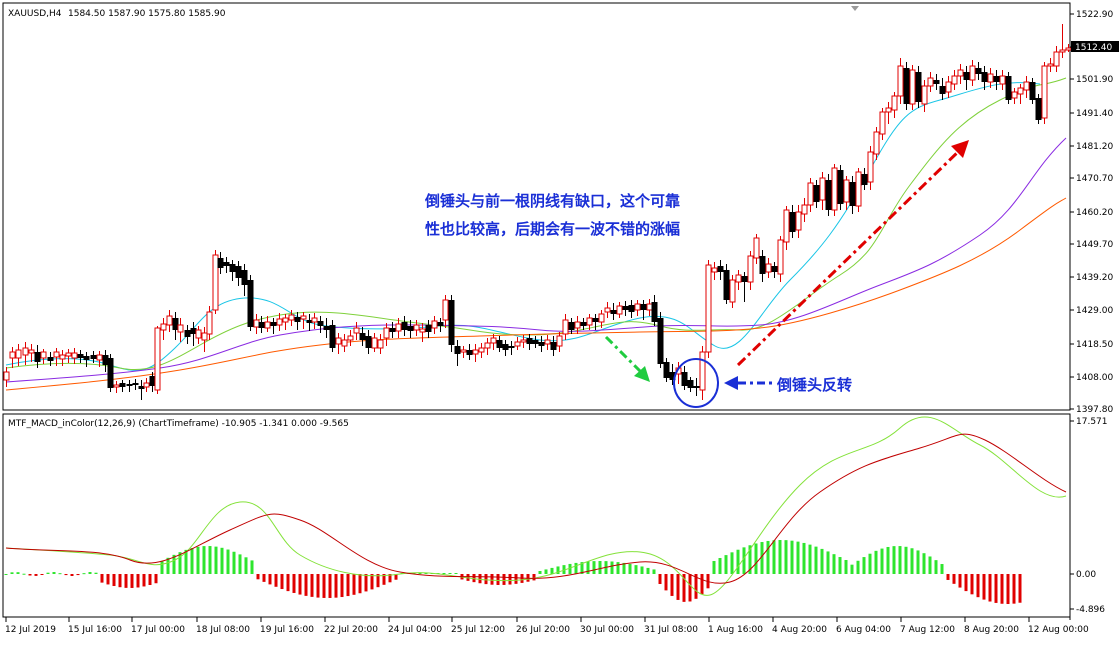  Describe the element at coordinates (731, 383) in the screenshot. I see `blue-arrow-head` at that location.